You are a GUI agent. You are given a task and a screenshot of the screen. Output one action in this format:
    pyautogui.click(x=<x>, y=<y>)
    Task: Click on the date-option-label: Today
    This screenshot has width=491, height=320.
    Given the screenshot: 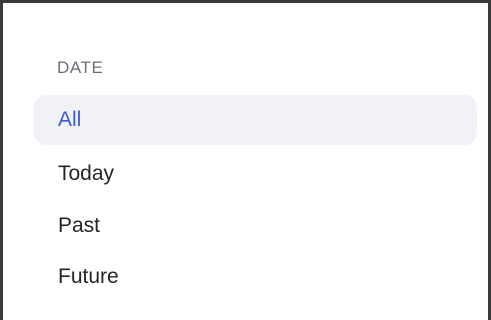 What is the action you would take?
    pyautogui.click(x=86, y=173)
    